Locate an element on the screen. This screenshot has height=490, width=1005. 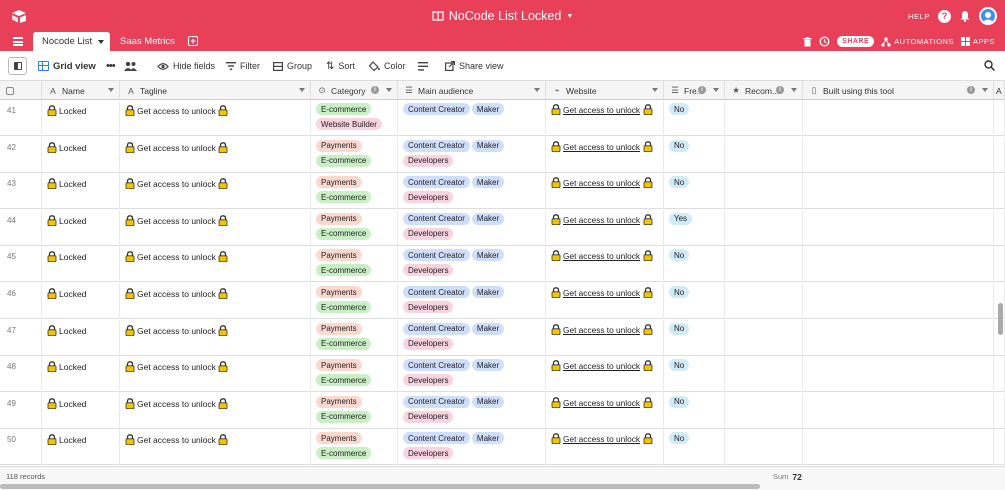
color-button: Color is located at coordinates (387, 66).